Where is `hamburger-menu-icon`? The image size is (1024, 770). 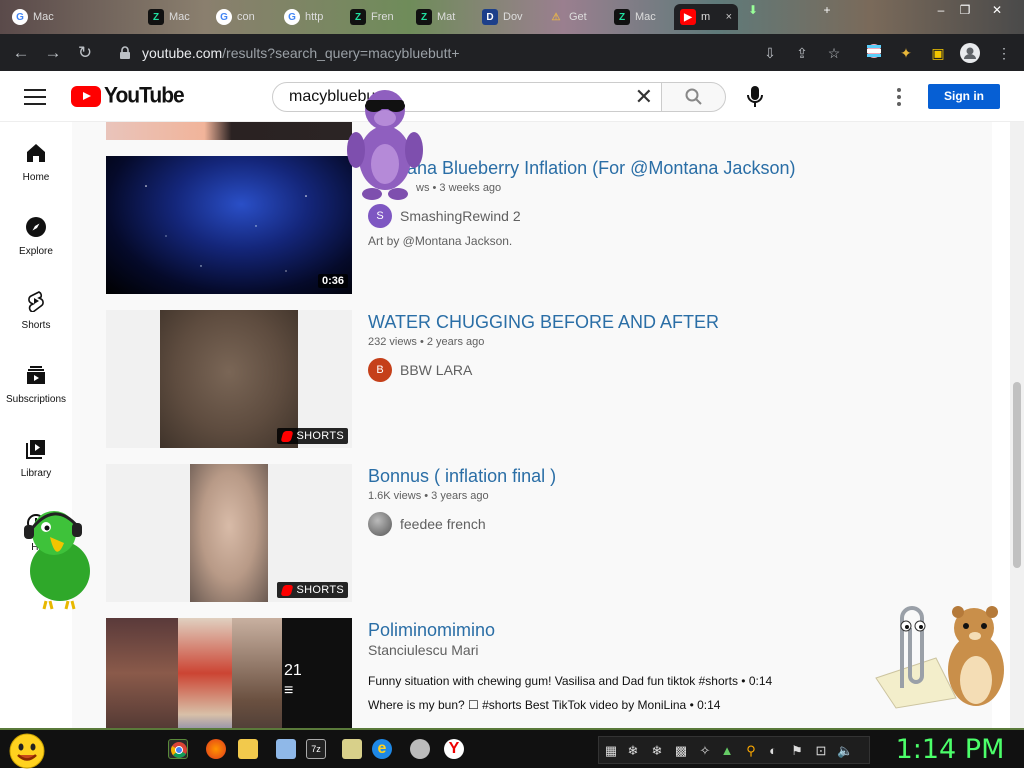 hamburger-menu-icon is located at coordinates (35, 96).